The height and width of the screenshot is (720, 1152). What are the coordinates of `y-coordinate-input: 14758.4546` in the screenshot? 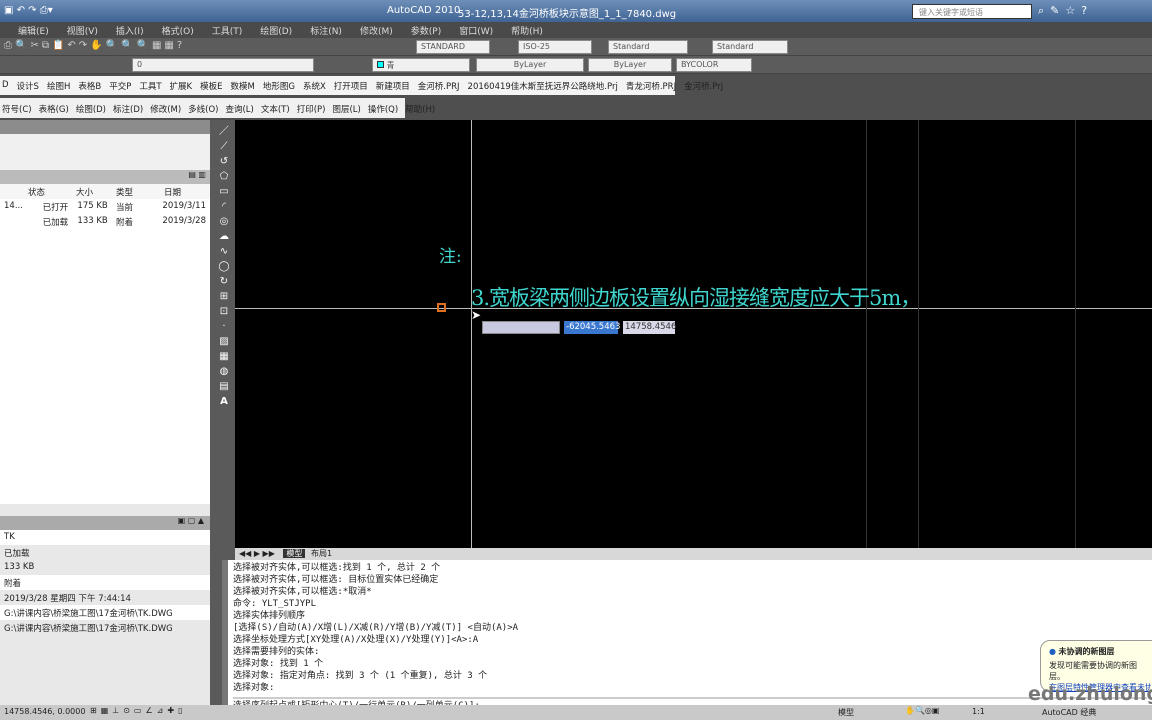 It's located at (649, 327).